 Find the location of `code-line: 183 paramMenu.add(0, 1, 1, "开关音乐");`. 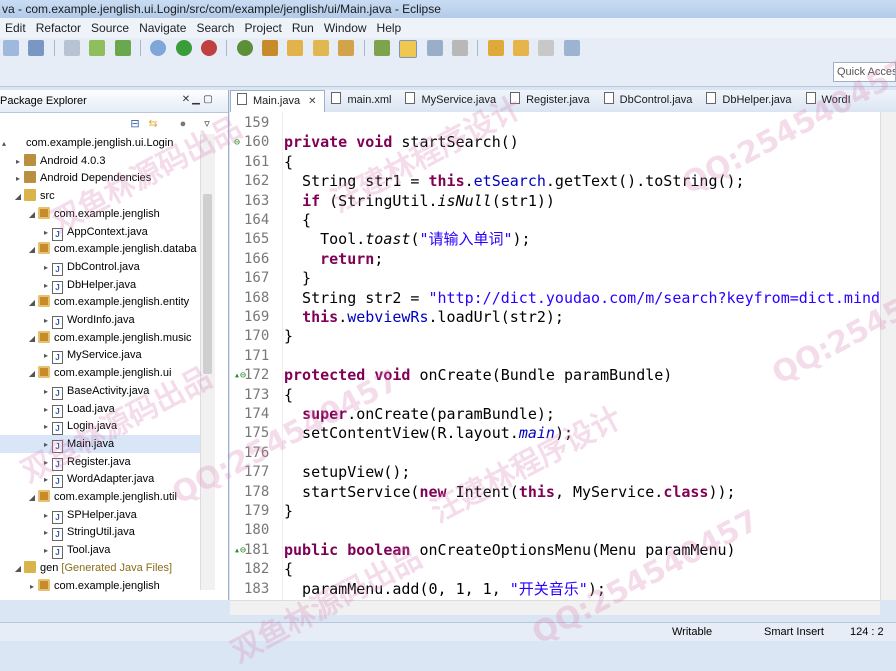

code-line: 183 paramMenu.add(0, 1, 1, "开关音乐"); is located at coordinates (555, 589).